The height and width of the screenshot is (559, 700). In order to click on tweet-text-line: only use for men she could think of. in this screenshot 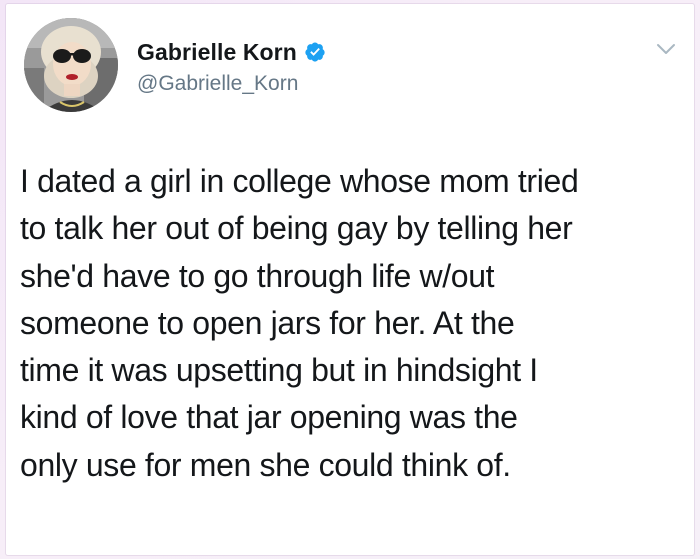, I will do `click(265, 464)`.